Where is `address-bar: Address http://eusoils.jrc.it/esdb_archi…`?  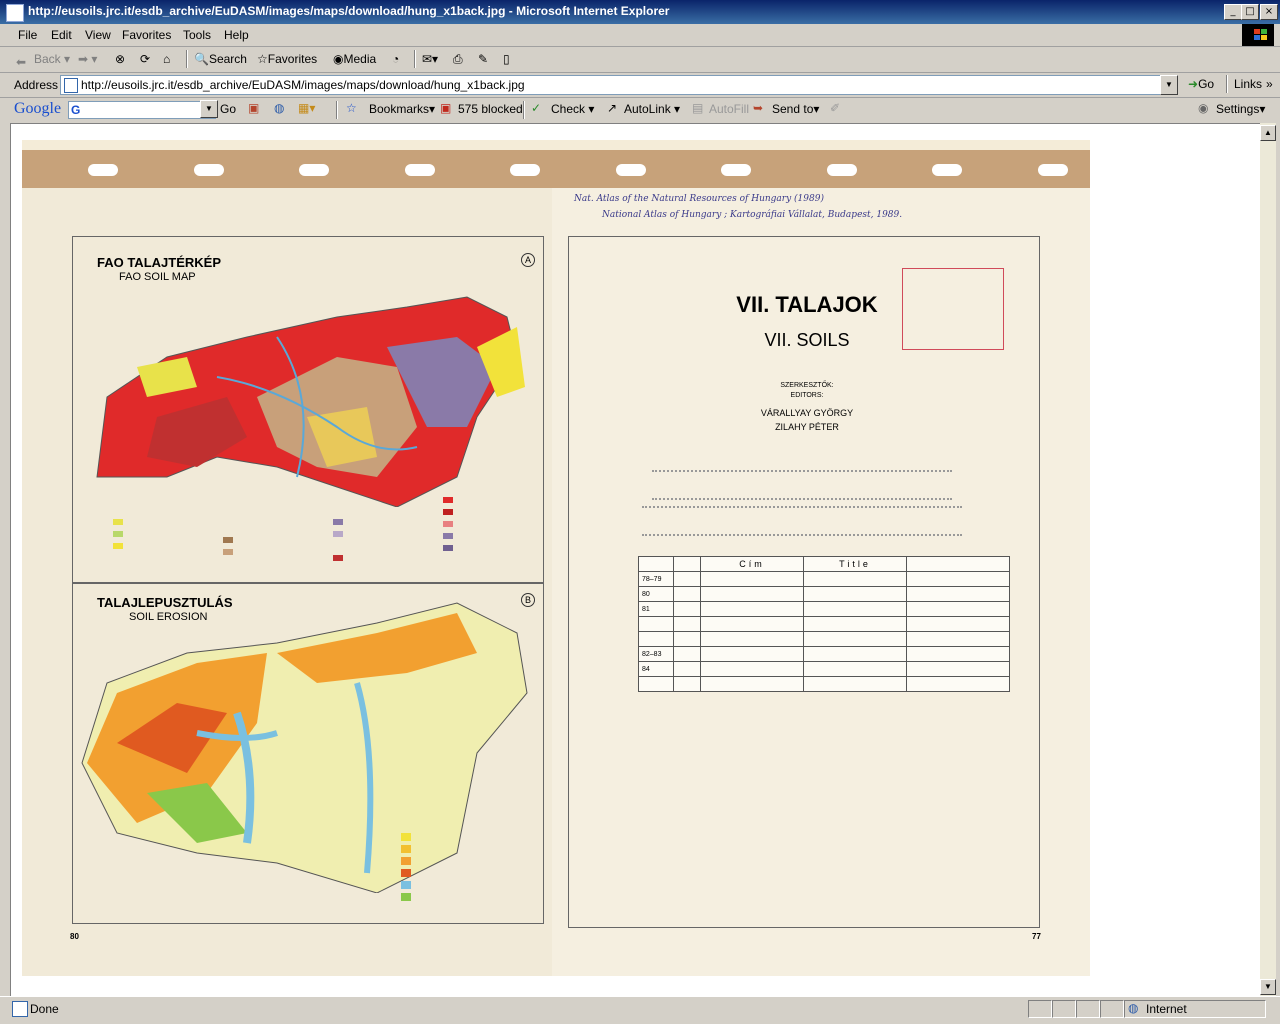
address-bar: Address http://eusoils.jrc.it/esdb_archi… is located at coordinates (640, 85).